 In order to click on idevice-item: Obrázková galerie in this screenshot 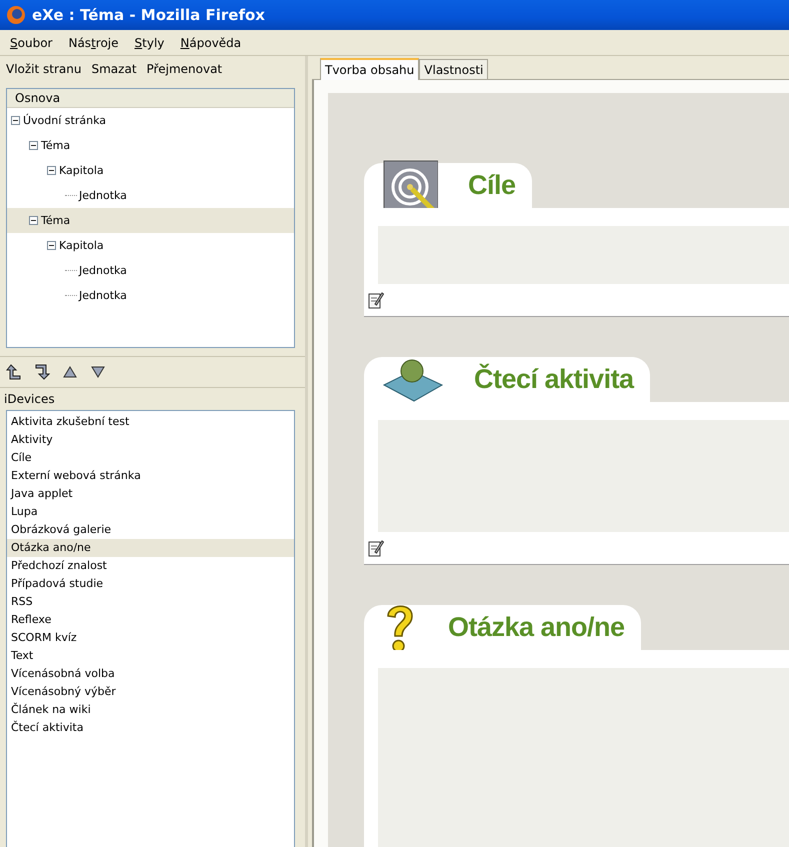, I will do `click(150, 530)`.